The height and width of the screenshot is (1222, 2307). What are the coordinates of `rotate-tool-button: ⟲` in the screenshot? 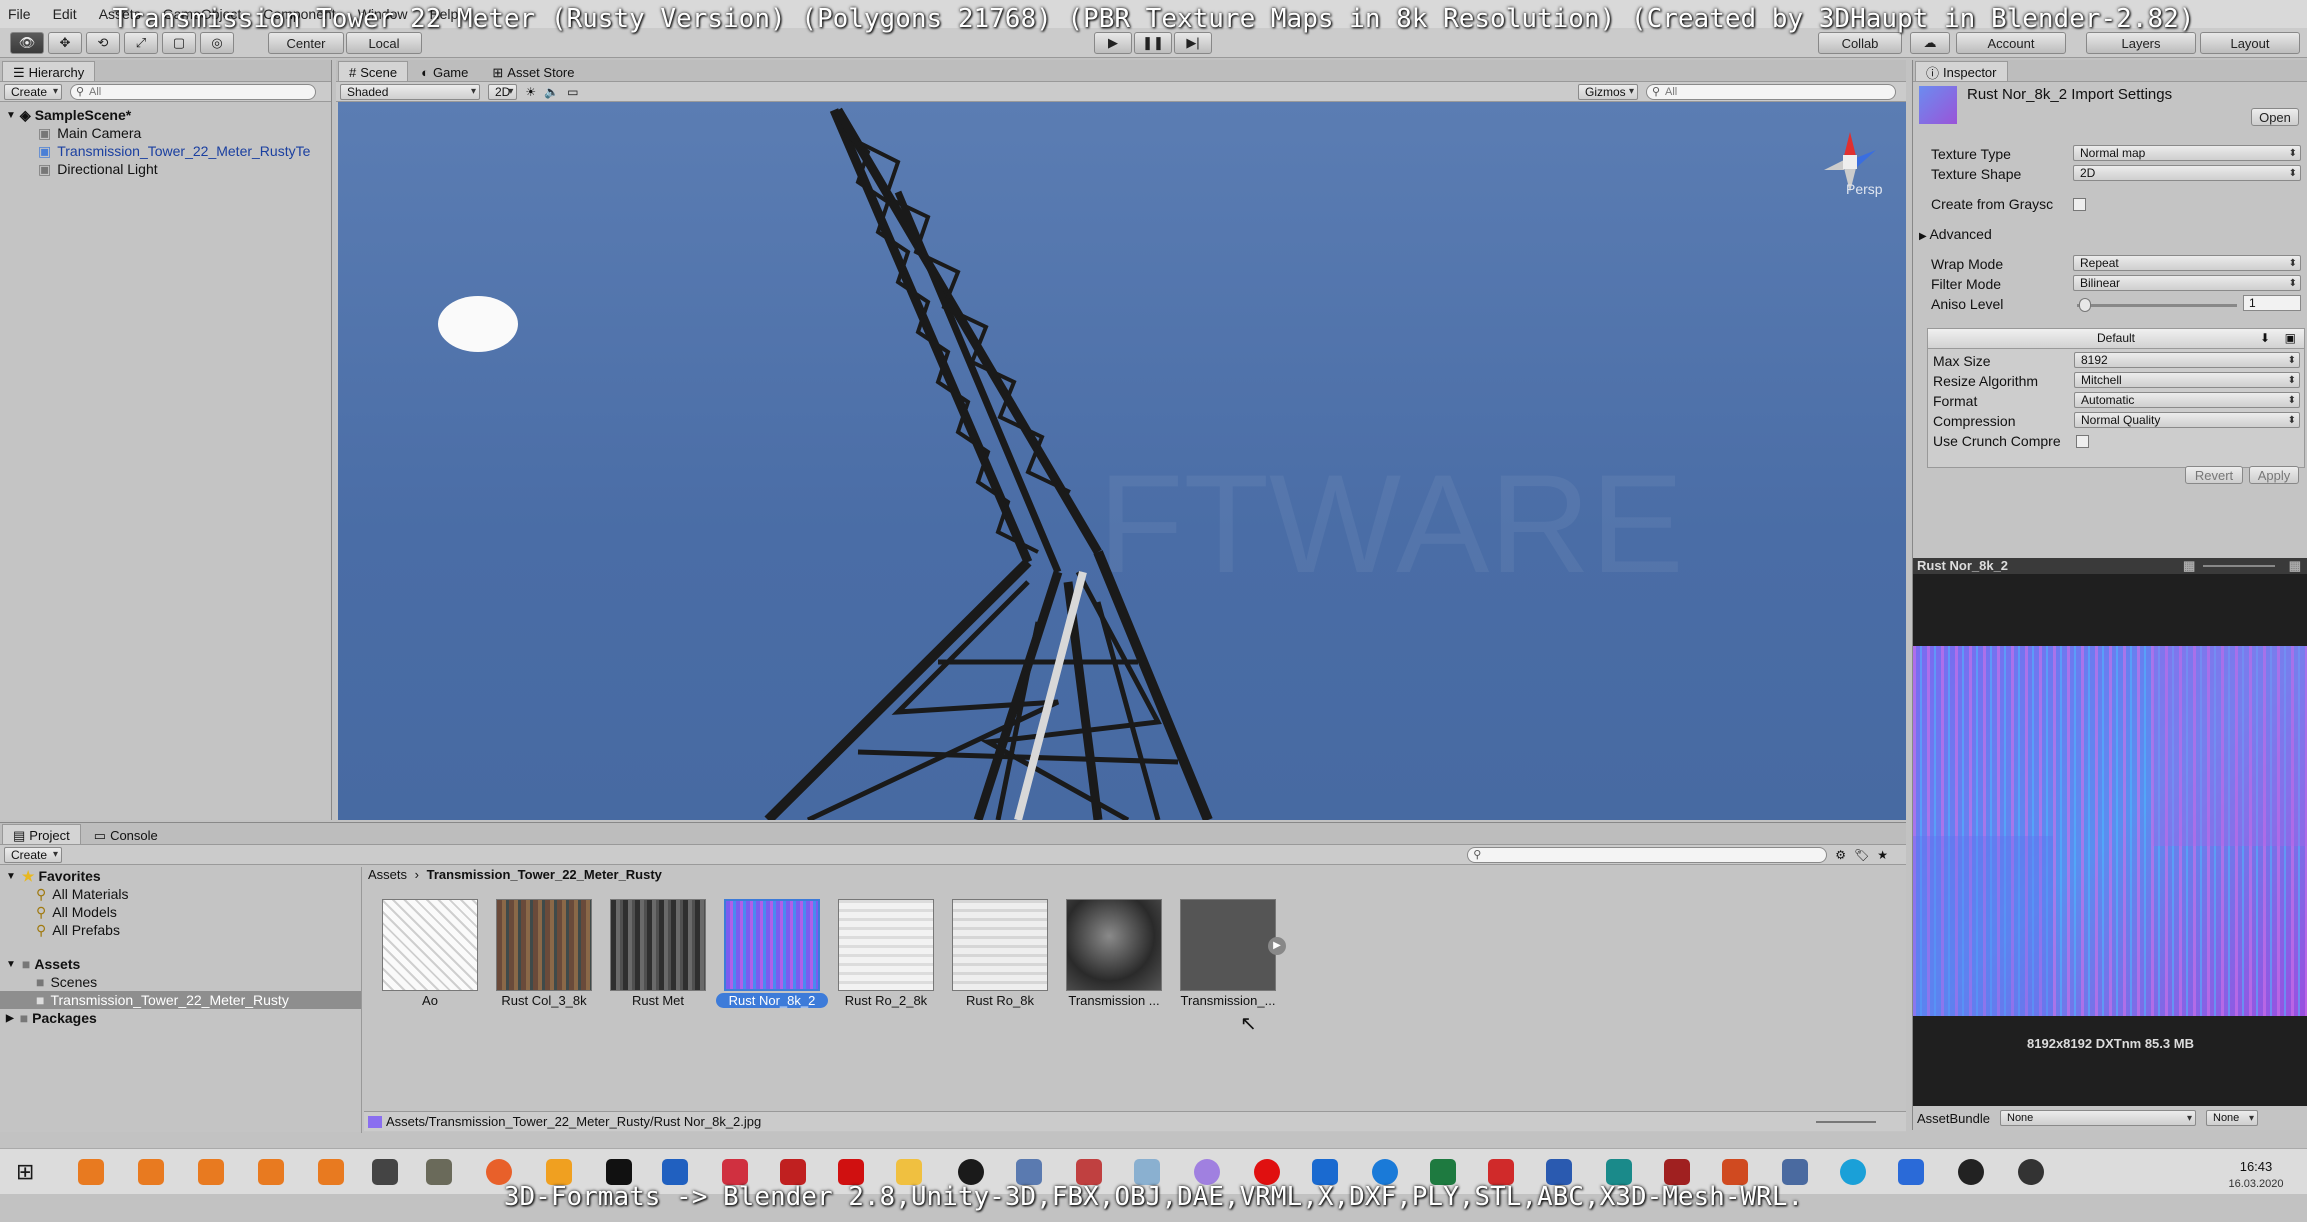 It's located at (103, 43).